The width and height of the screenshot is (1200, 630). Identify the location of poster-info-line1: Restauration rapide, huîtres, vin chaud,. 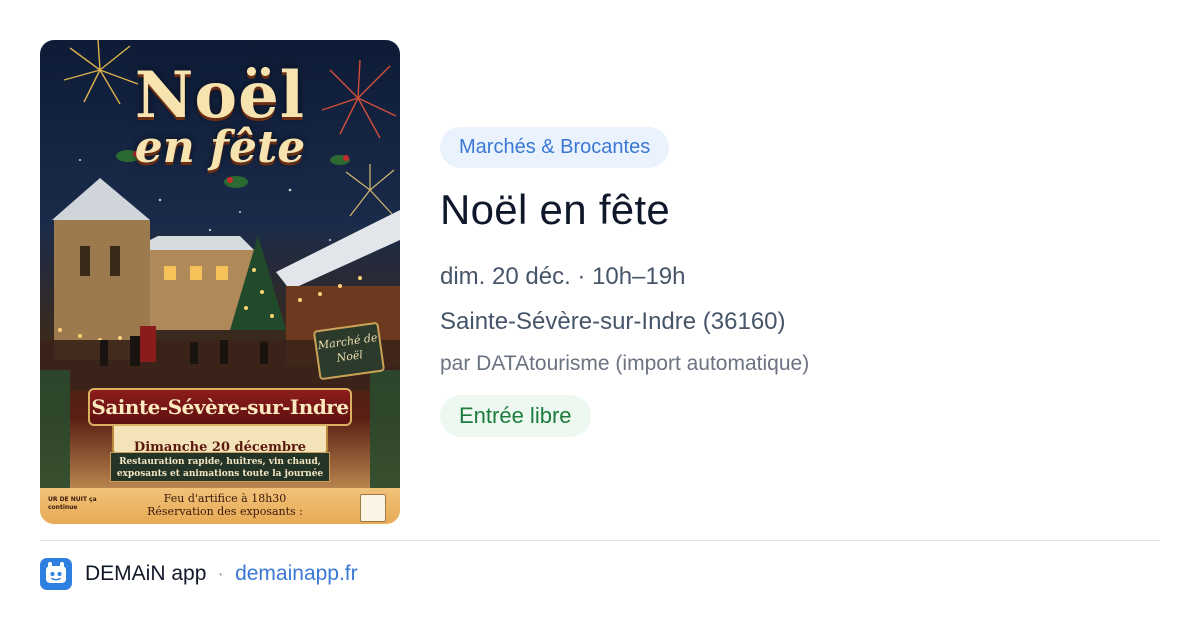
(220, 462).